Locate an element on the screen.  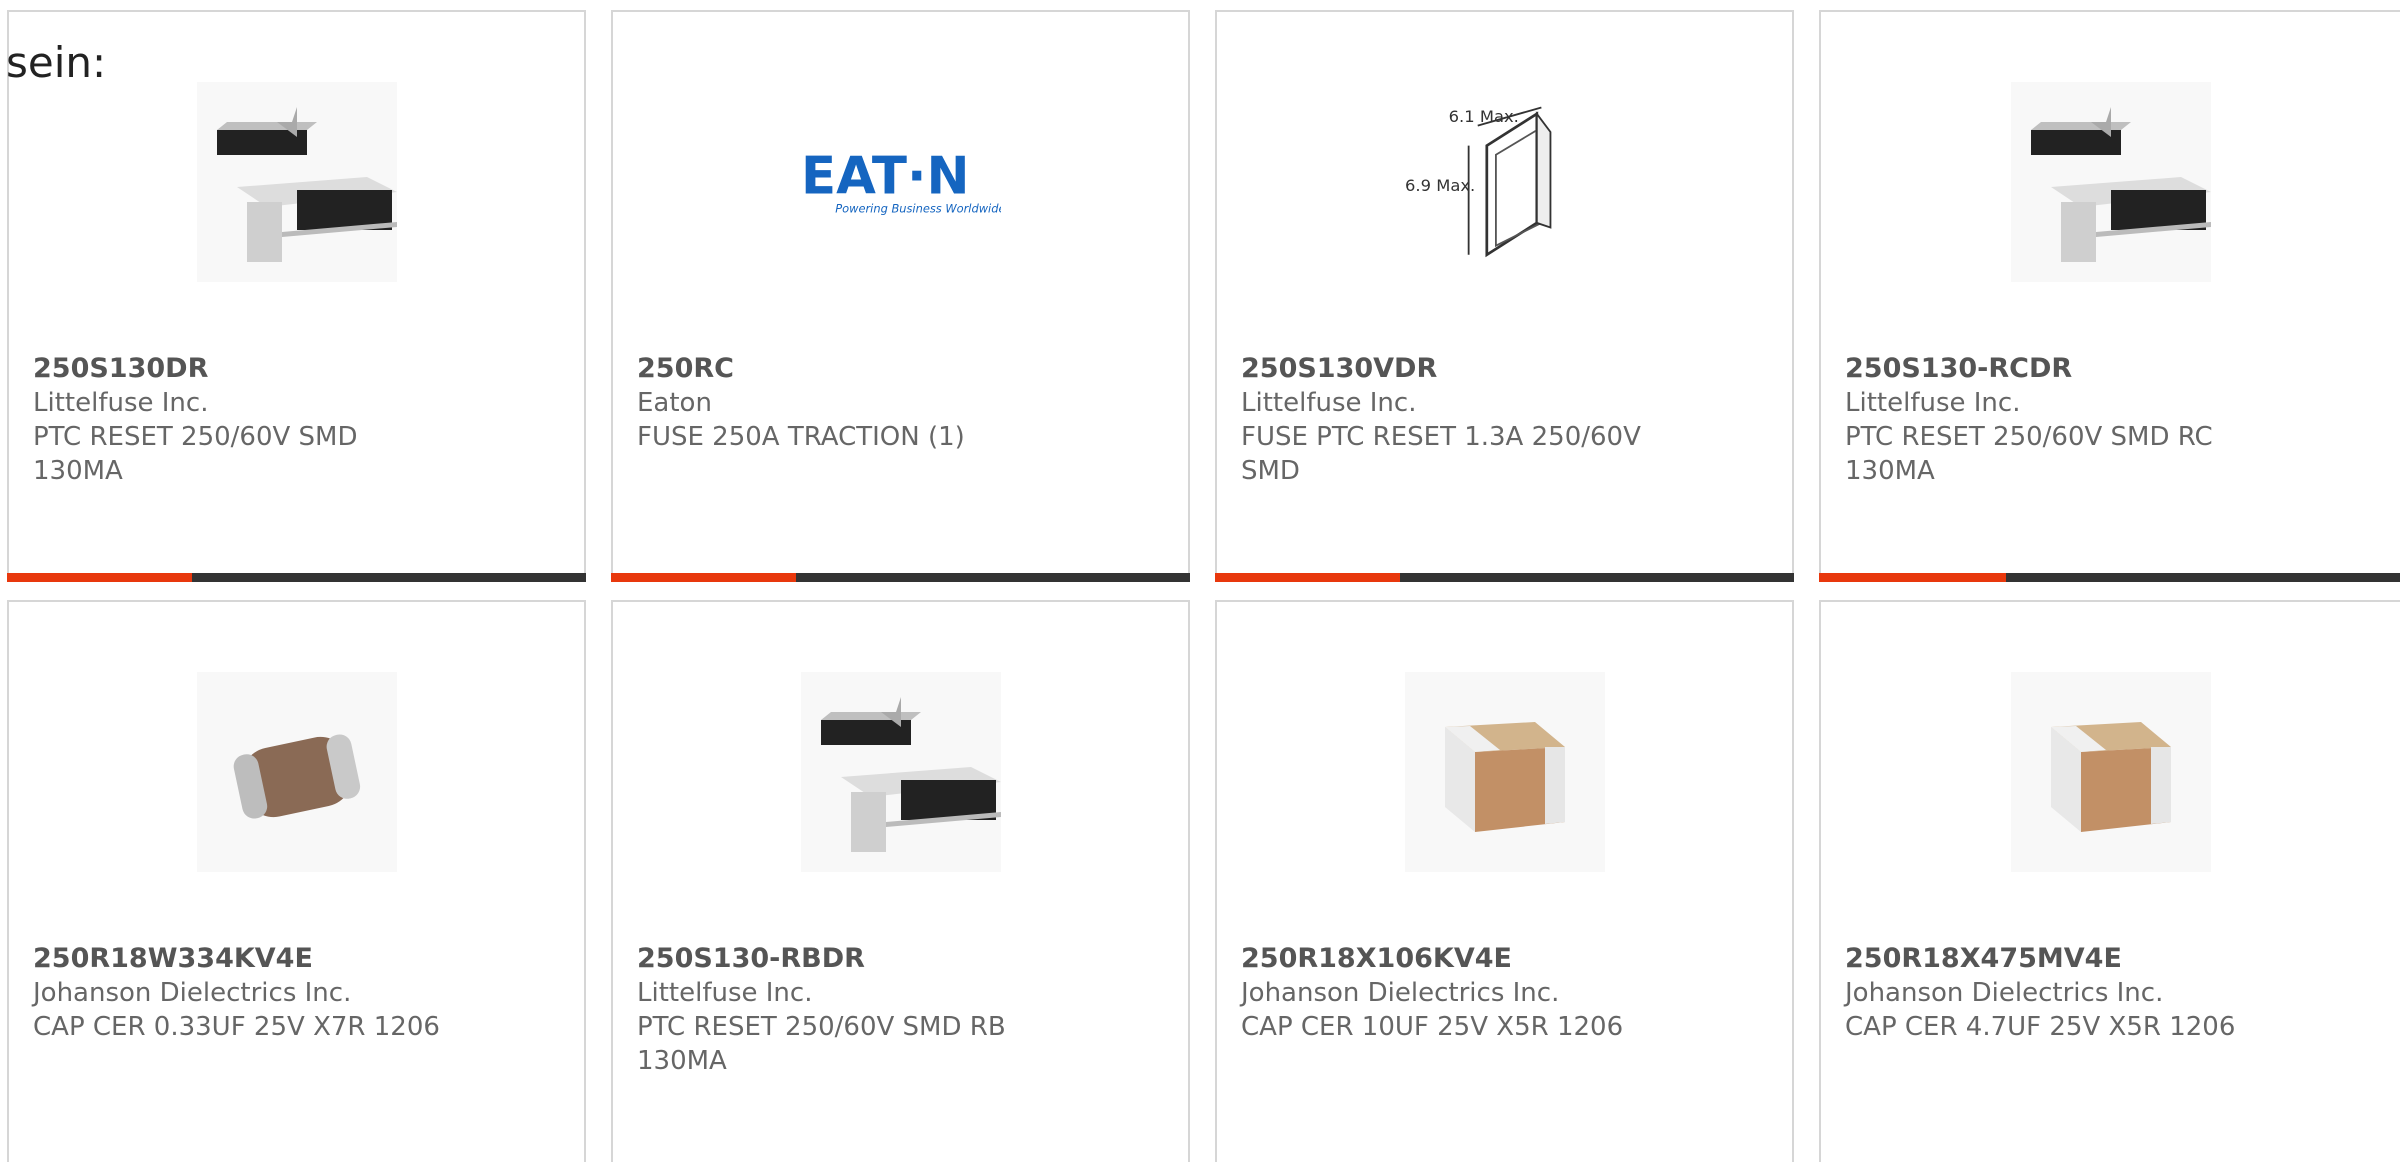
part-number: 250S130VDR is located at coordinates (1451, 369).